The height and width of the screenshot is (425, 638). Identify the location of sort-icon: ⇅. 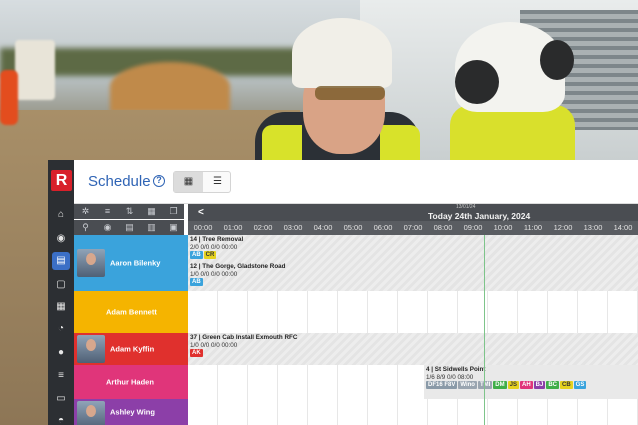
(129, 211).